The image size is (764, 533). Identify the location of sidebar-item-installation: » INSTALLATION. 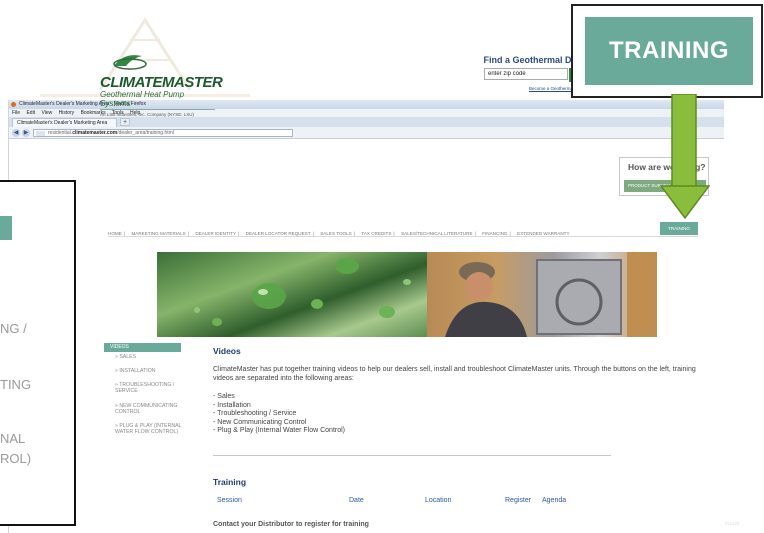
(156, 371).